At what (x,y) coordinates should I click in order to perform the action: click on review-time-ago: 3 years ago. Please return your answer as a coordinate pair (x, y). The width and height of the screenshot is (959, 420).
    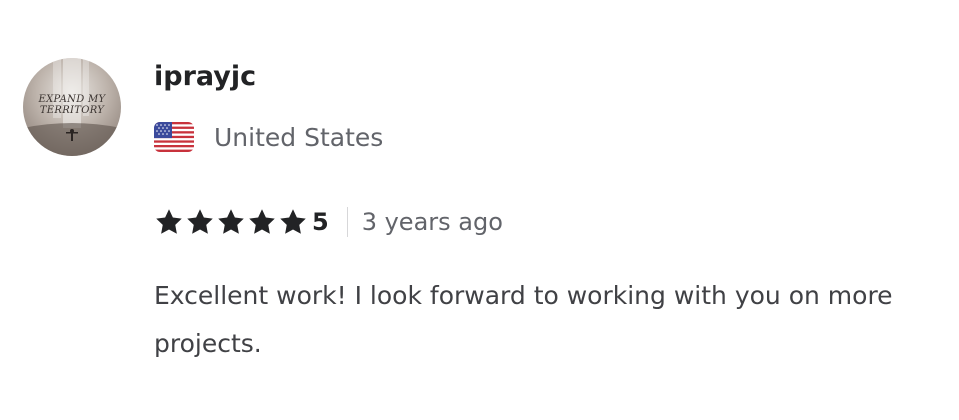
    Looking at the image, I should click on (432, 222).